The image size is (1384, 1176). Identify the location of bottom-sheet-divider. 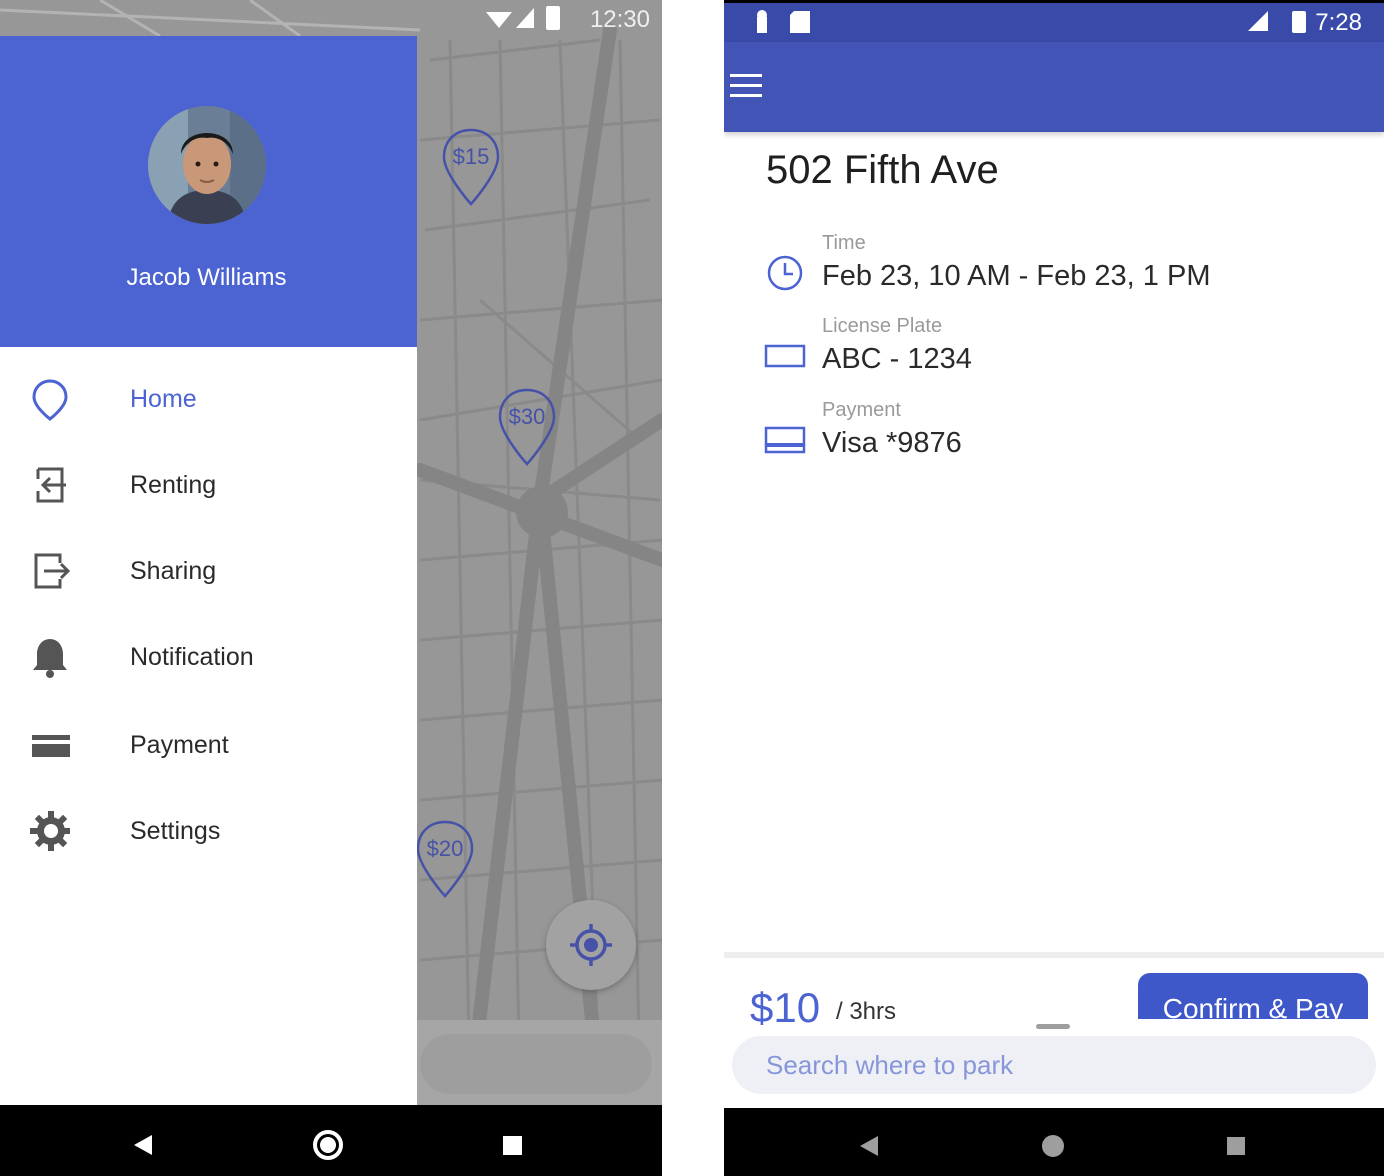
(1054, 955).